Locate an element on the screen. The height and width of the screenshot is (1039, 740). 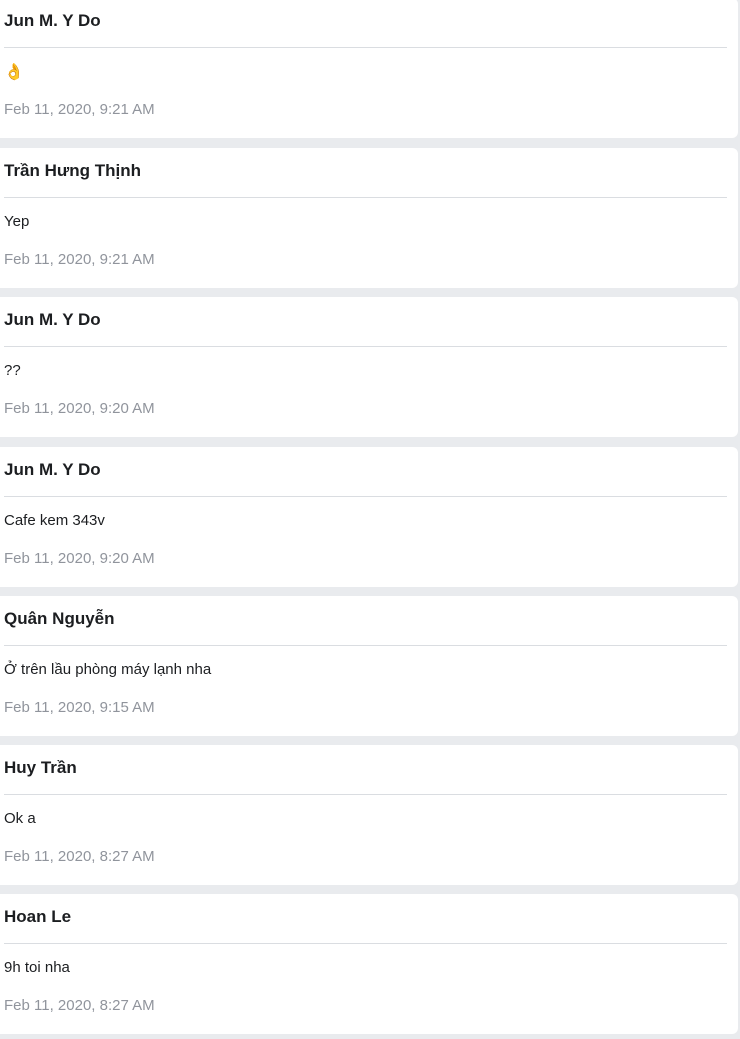
message-card: Hoan Le 9h toi nha Feb 11, 2020, 8:27 AM is located at coordinates (369, 964).